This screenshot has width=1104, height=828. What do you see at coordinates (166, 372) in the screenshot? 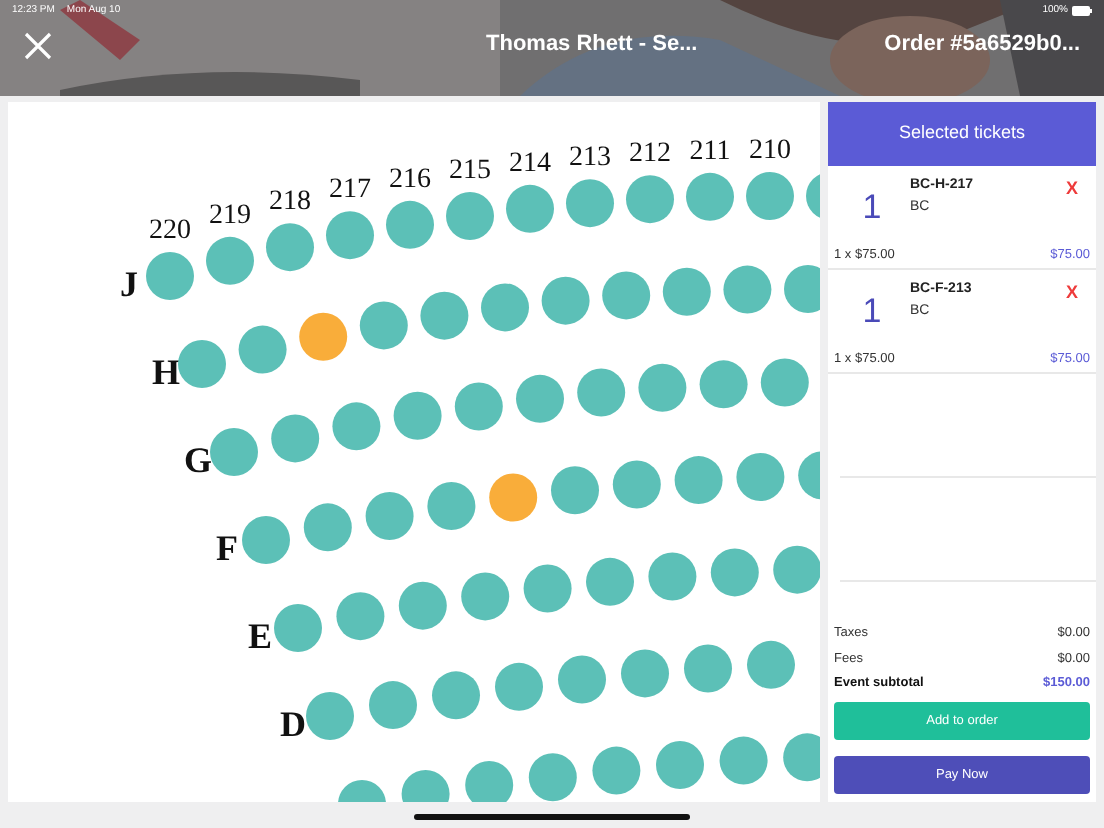
I see `row-label: H` at bounding box center [166, 372].